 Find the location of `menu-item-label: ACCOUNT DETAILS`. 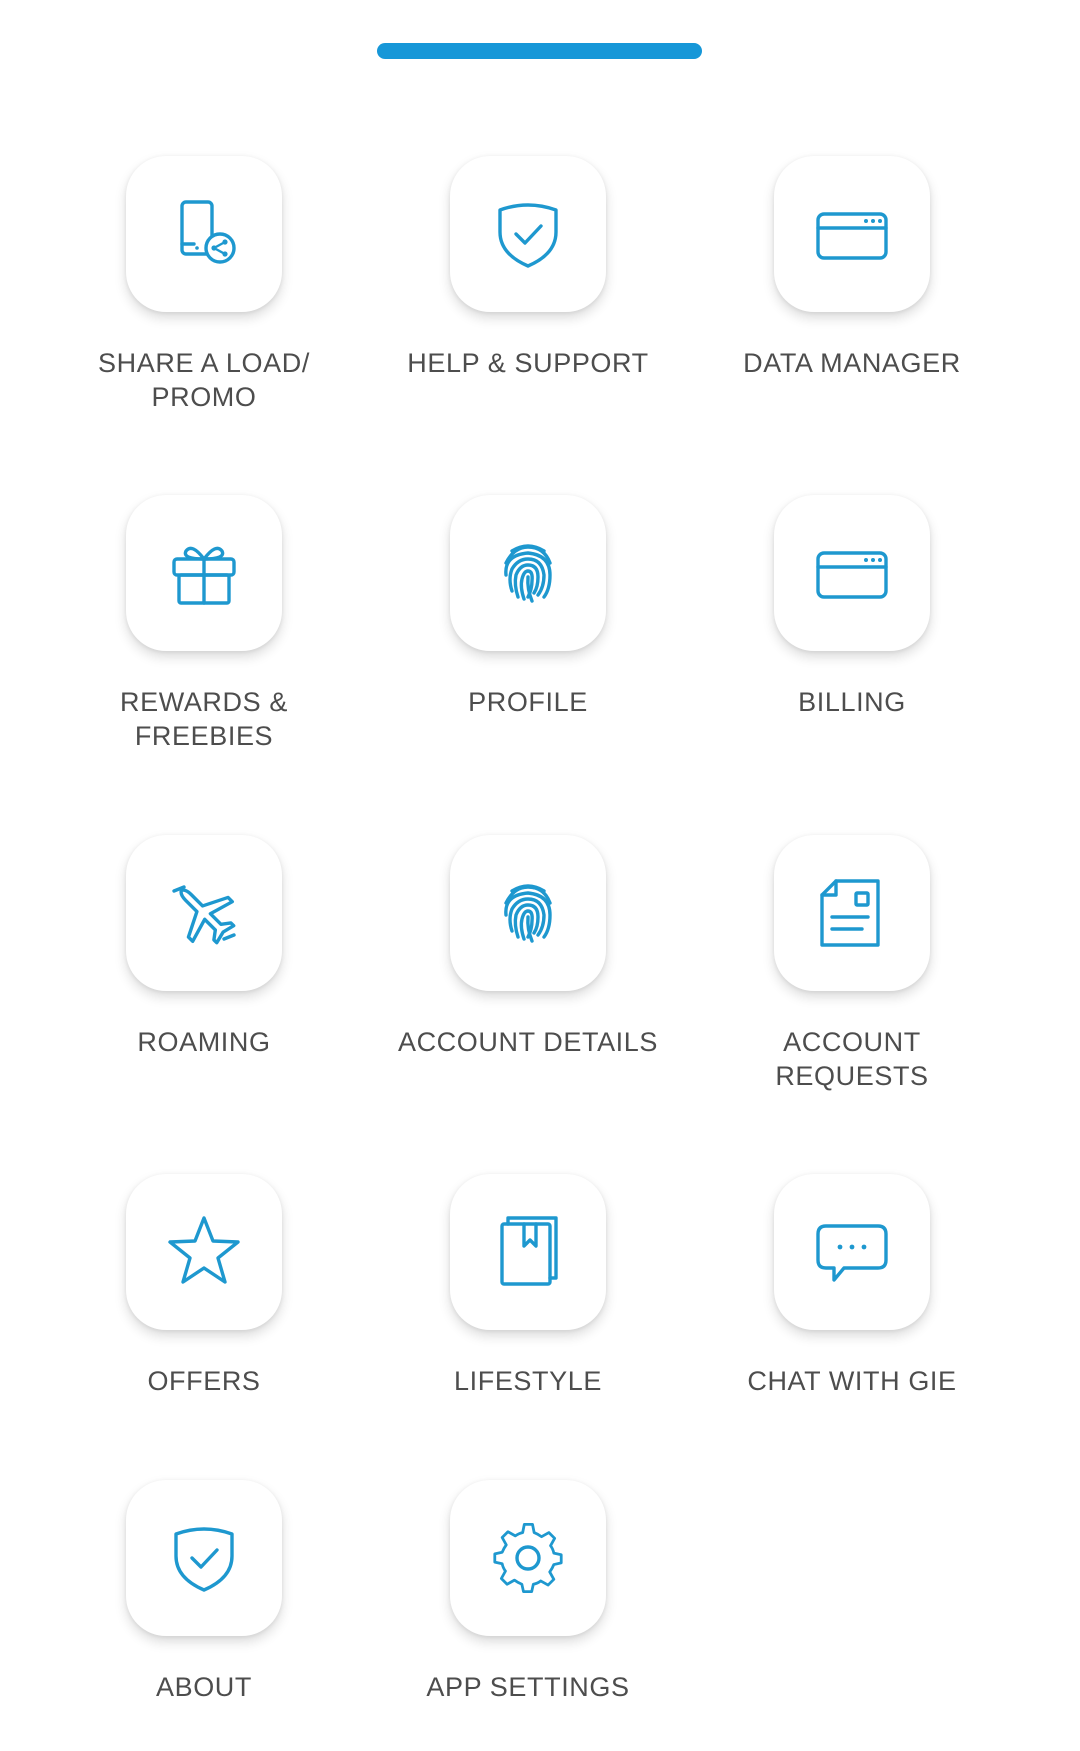

menu-item-label: ACCOUNT DETAILS is located at coordinates (528, 1042).